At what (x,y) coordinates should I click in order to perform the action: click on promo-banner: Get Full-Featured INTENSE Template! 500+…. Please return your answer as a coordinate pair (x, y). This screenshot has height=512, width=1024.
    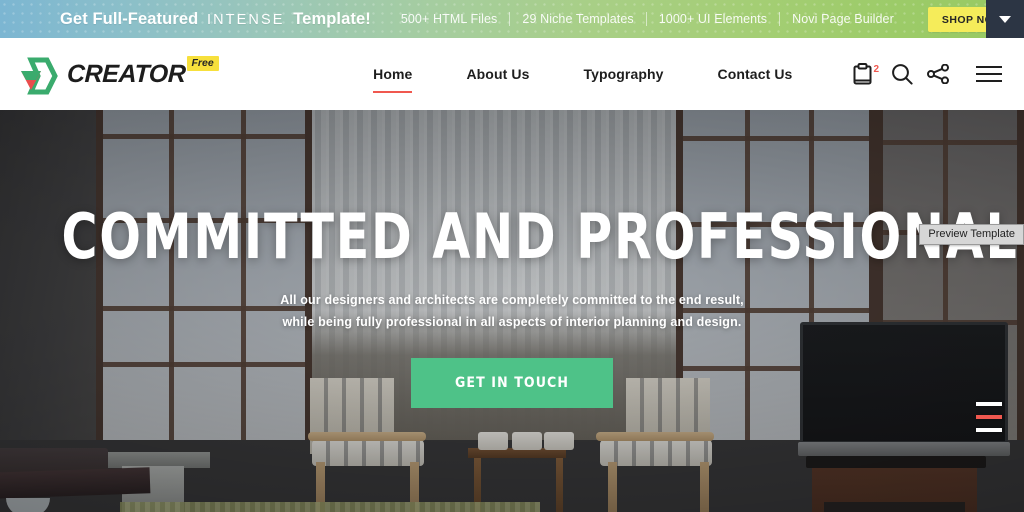
    Looking at the image, I should click on (512, 19).